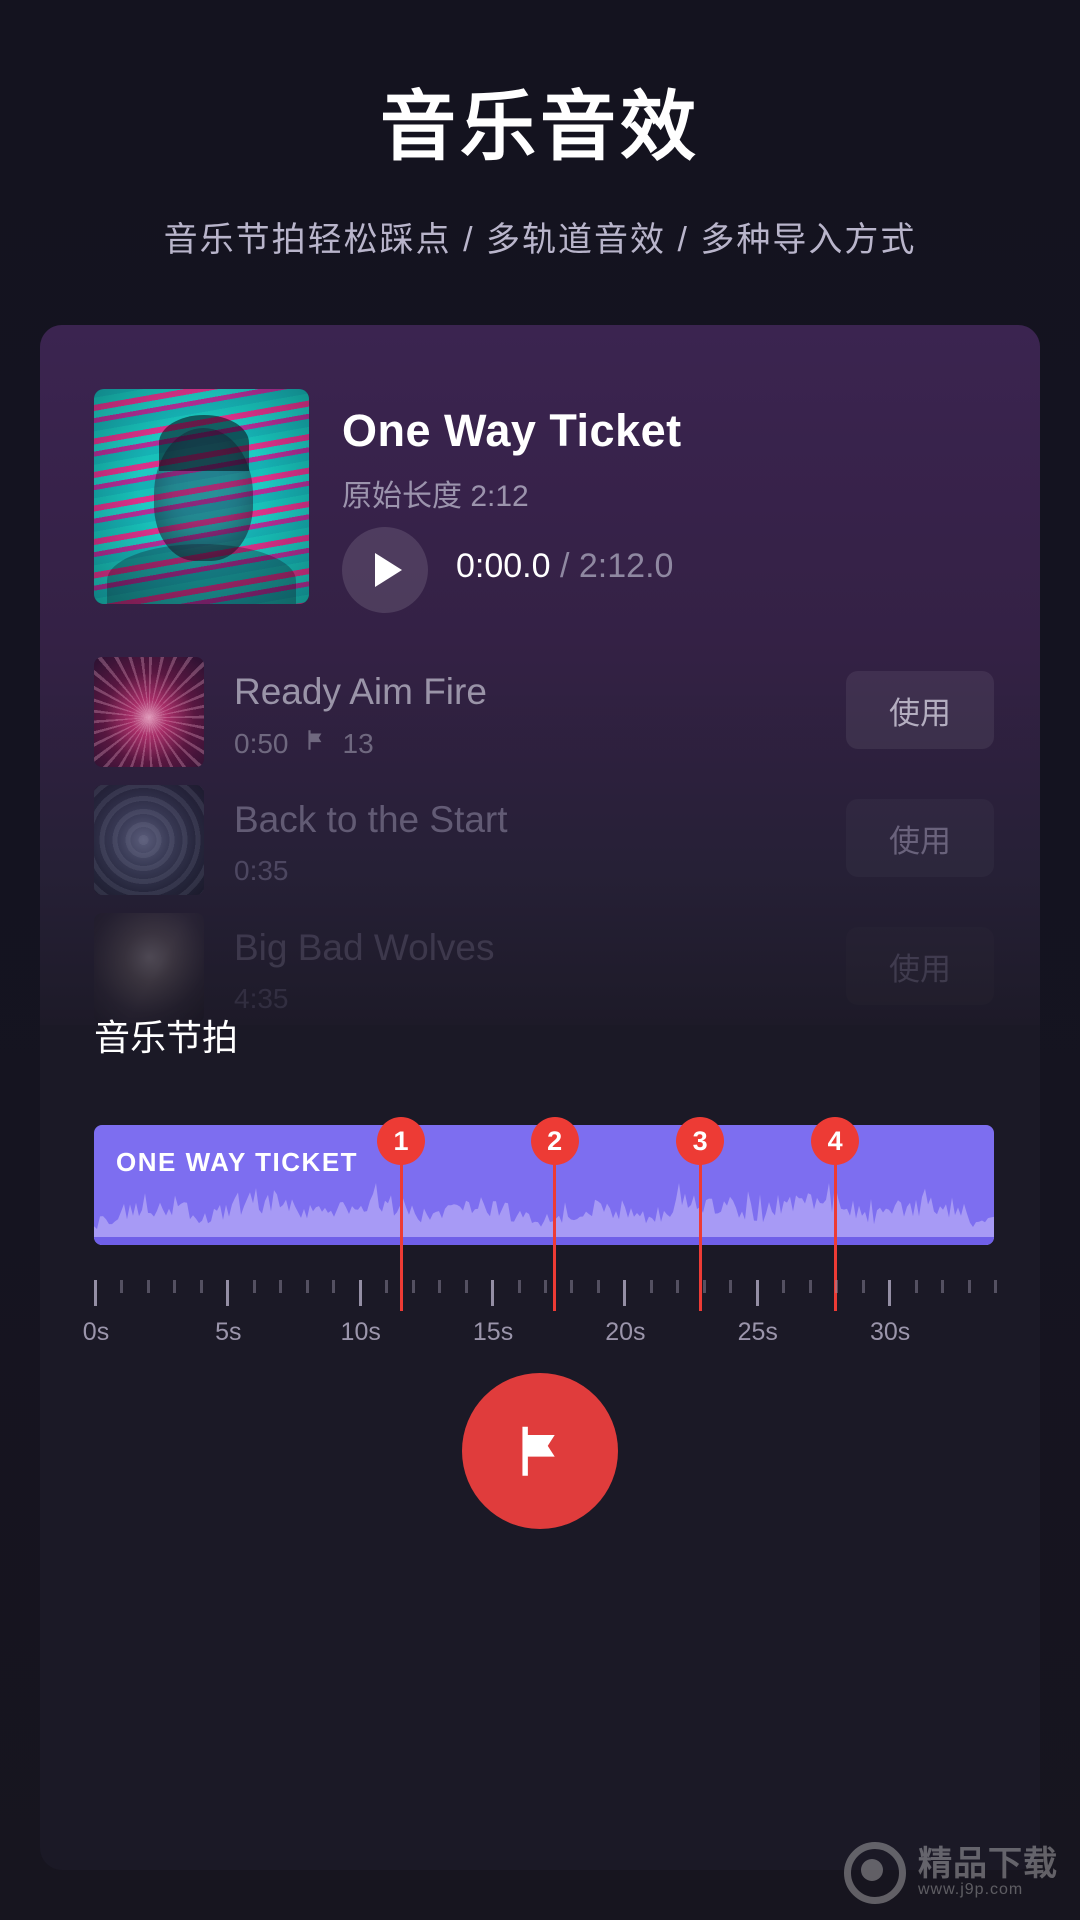  What do you see at coordinates (544, 1214) in the screenshot?
I see `waveform-area: ONE WAY TICKET 1 2 3 4` at bounding box center [544, 1214].